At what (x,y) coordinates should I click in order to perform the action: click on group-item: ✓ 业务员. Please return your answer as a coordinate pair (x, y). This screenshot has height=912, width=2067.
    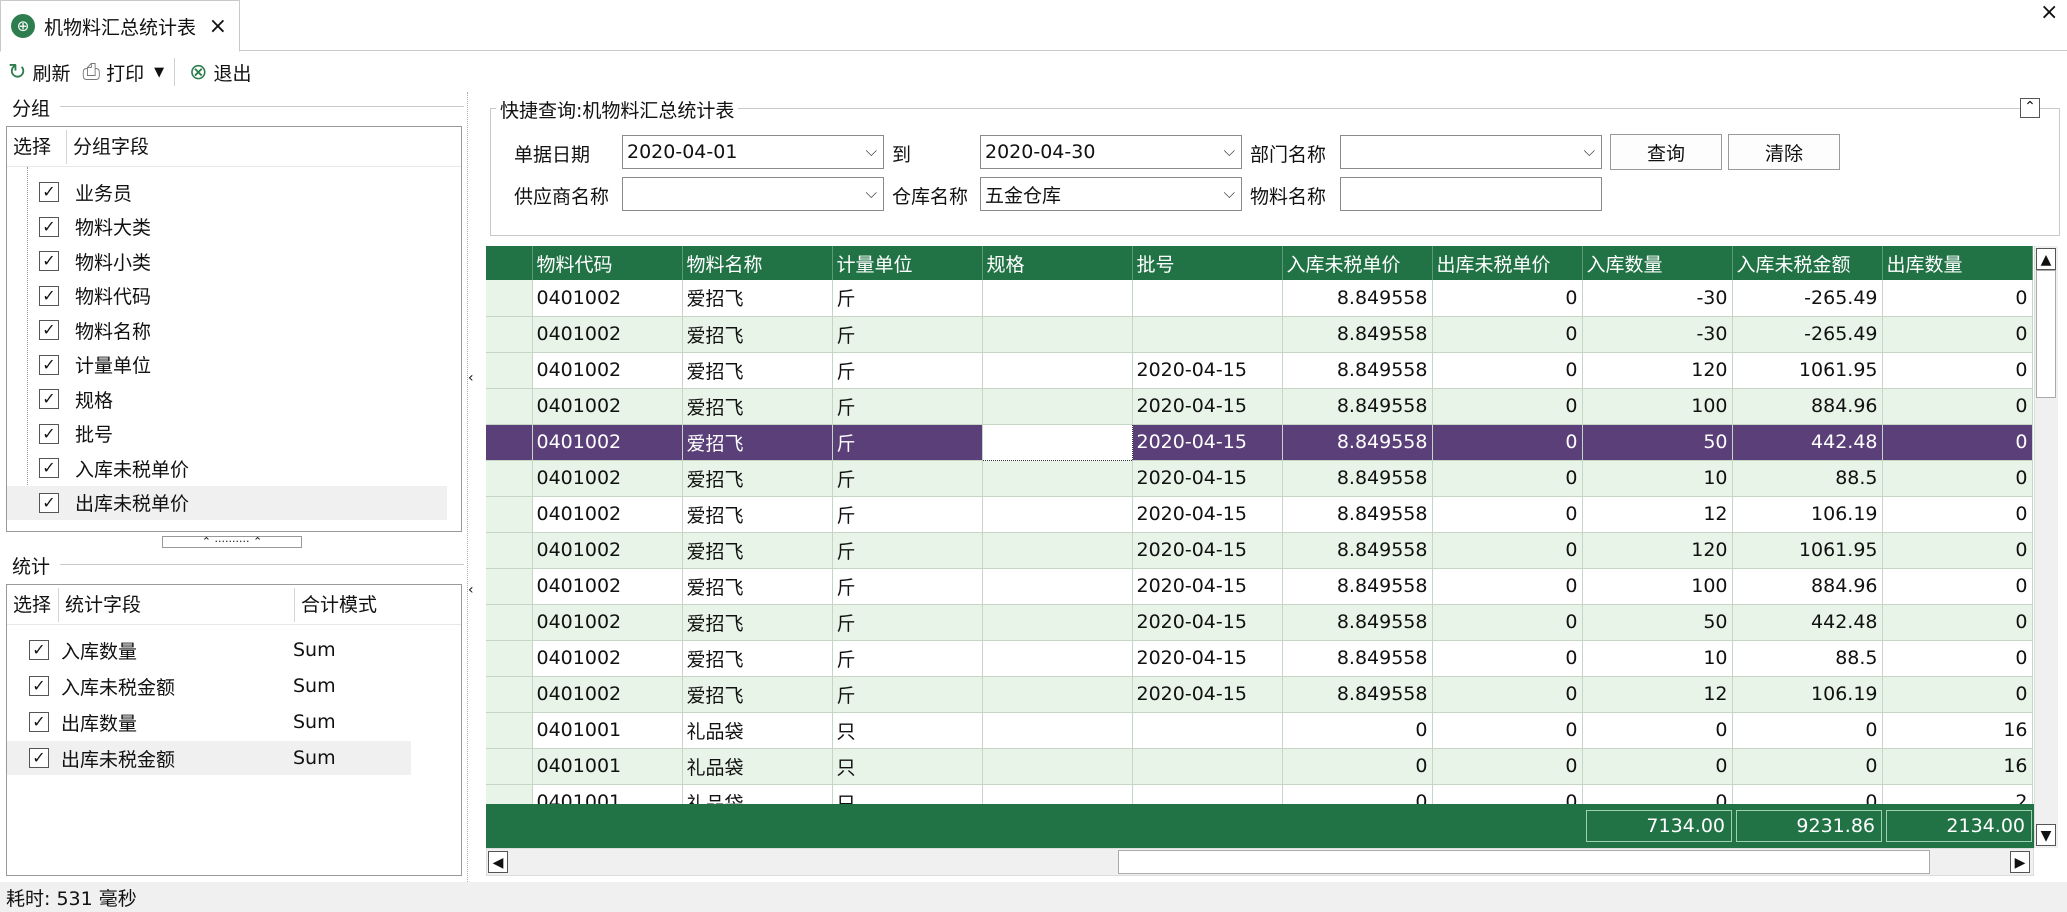
    Looking at the image, I should click on (227, 192).